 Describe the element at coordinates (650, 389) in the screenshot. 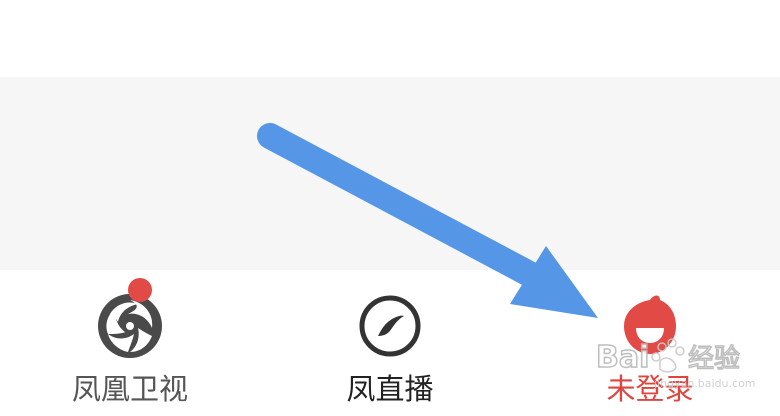

I see `tab-label-not-logged-in: 未登录` at that location.